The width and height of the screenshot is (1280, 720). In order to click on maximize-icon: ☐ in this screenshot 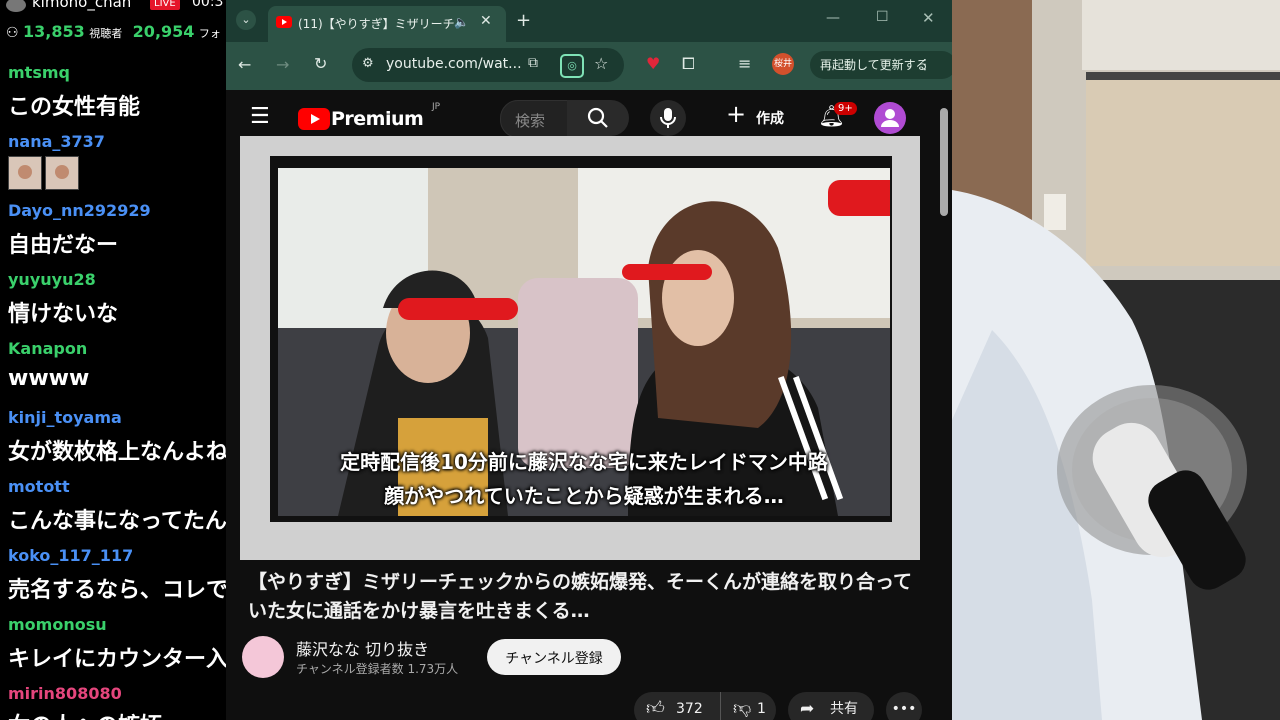, I will do `click(882, 17)`.